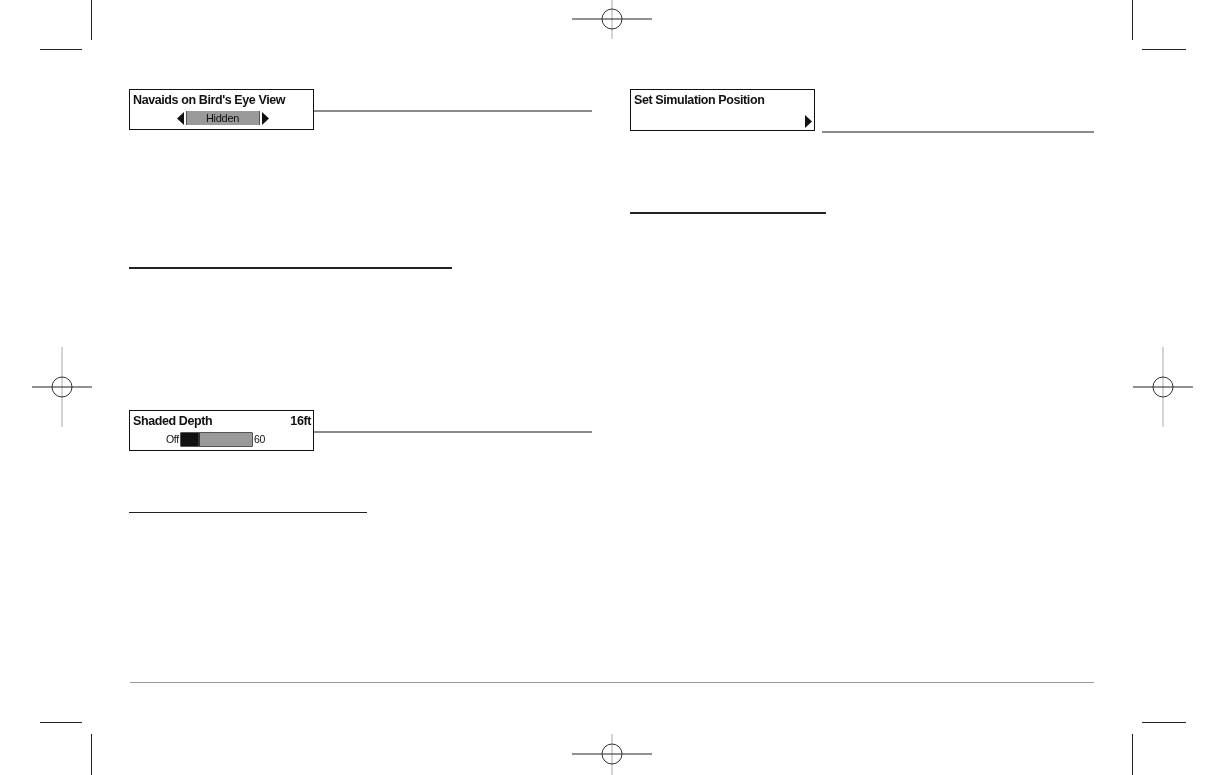 The image size is (1224, 775). What do you see at coordinates (216, 439) in the screenshot?
I see `slider-track` at bounding box center [216, 439].